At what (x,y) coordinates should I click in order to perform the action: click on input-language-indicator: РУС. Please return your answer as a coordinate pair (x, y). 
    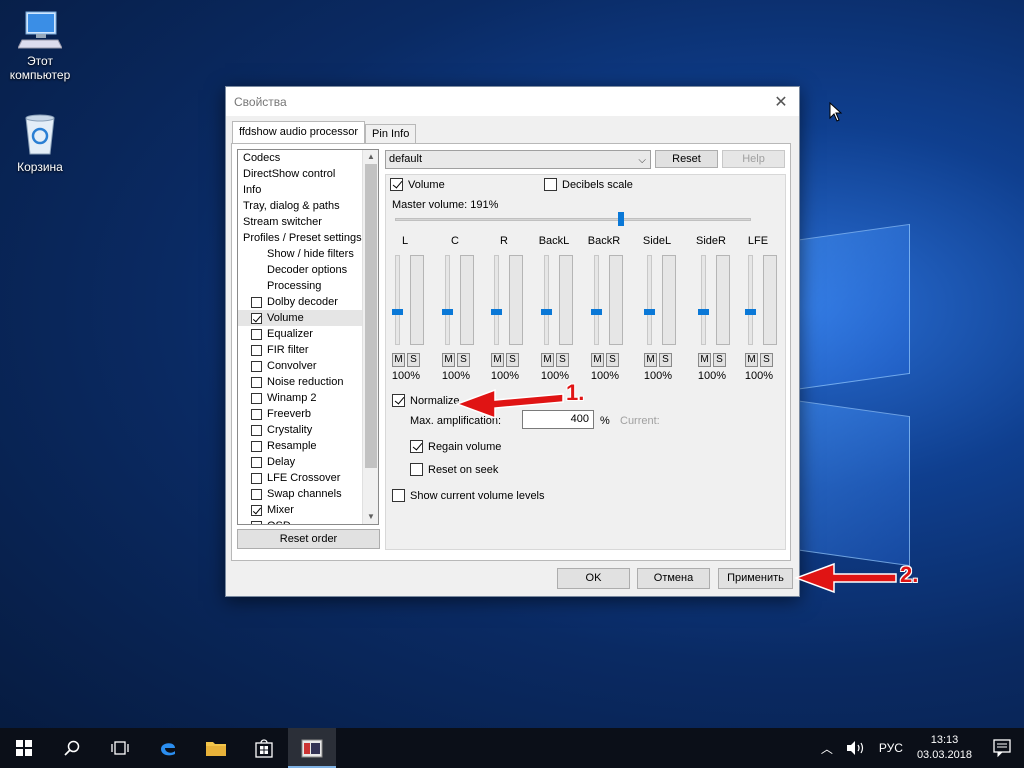
    Looking at the image, I should click on (891, 748).